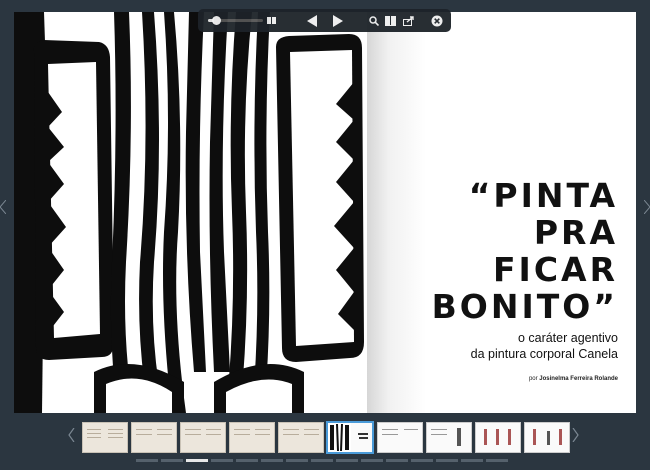 The image size is (650, 470). What do you see at coordinates (271, 20) in the screenshot?
I see `grid-view-icon` at bounding box center [271, 20].